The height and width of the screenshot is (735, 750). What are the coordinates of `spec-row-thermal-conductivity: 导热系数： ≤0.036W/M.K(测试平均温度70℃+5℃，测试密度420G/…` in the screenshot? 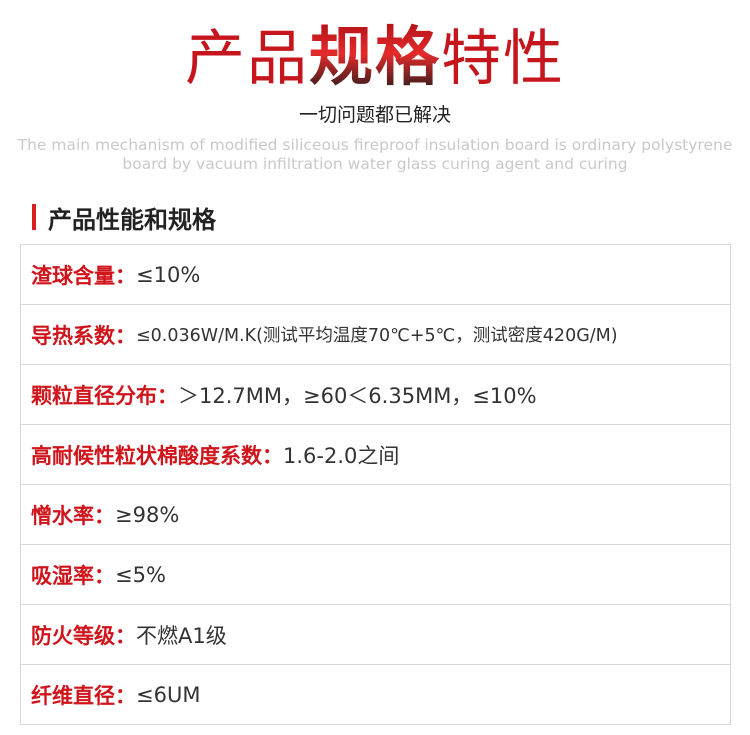 It's located at (375, 335).